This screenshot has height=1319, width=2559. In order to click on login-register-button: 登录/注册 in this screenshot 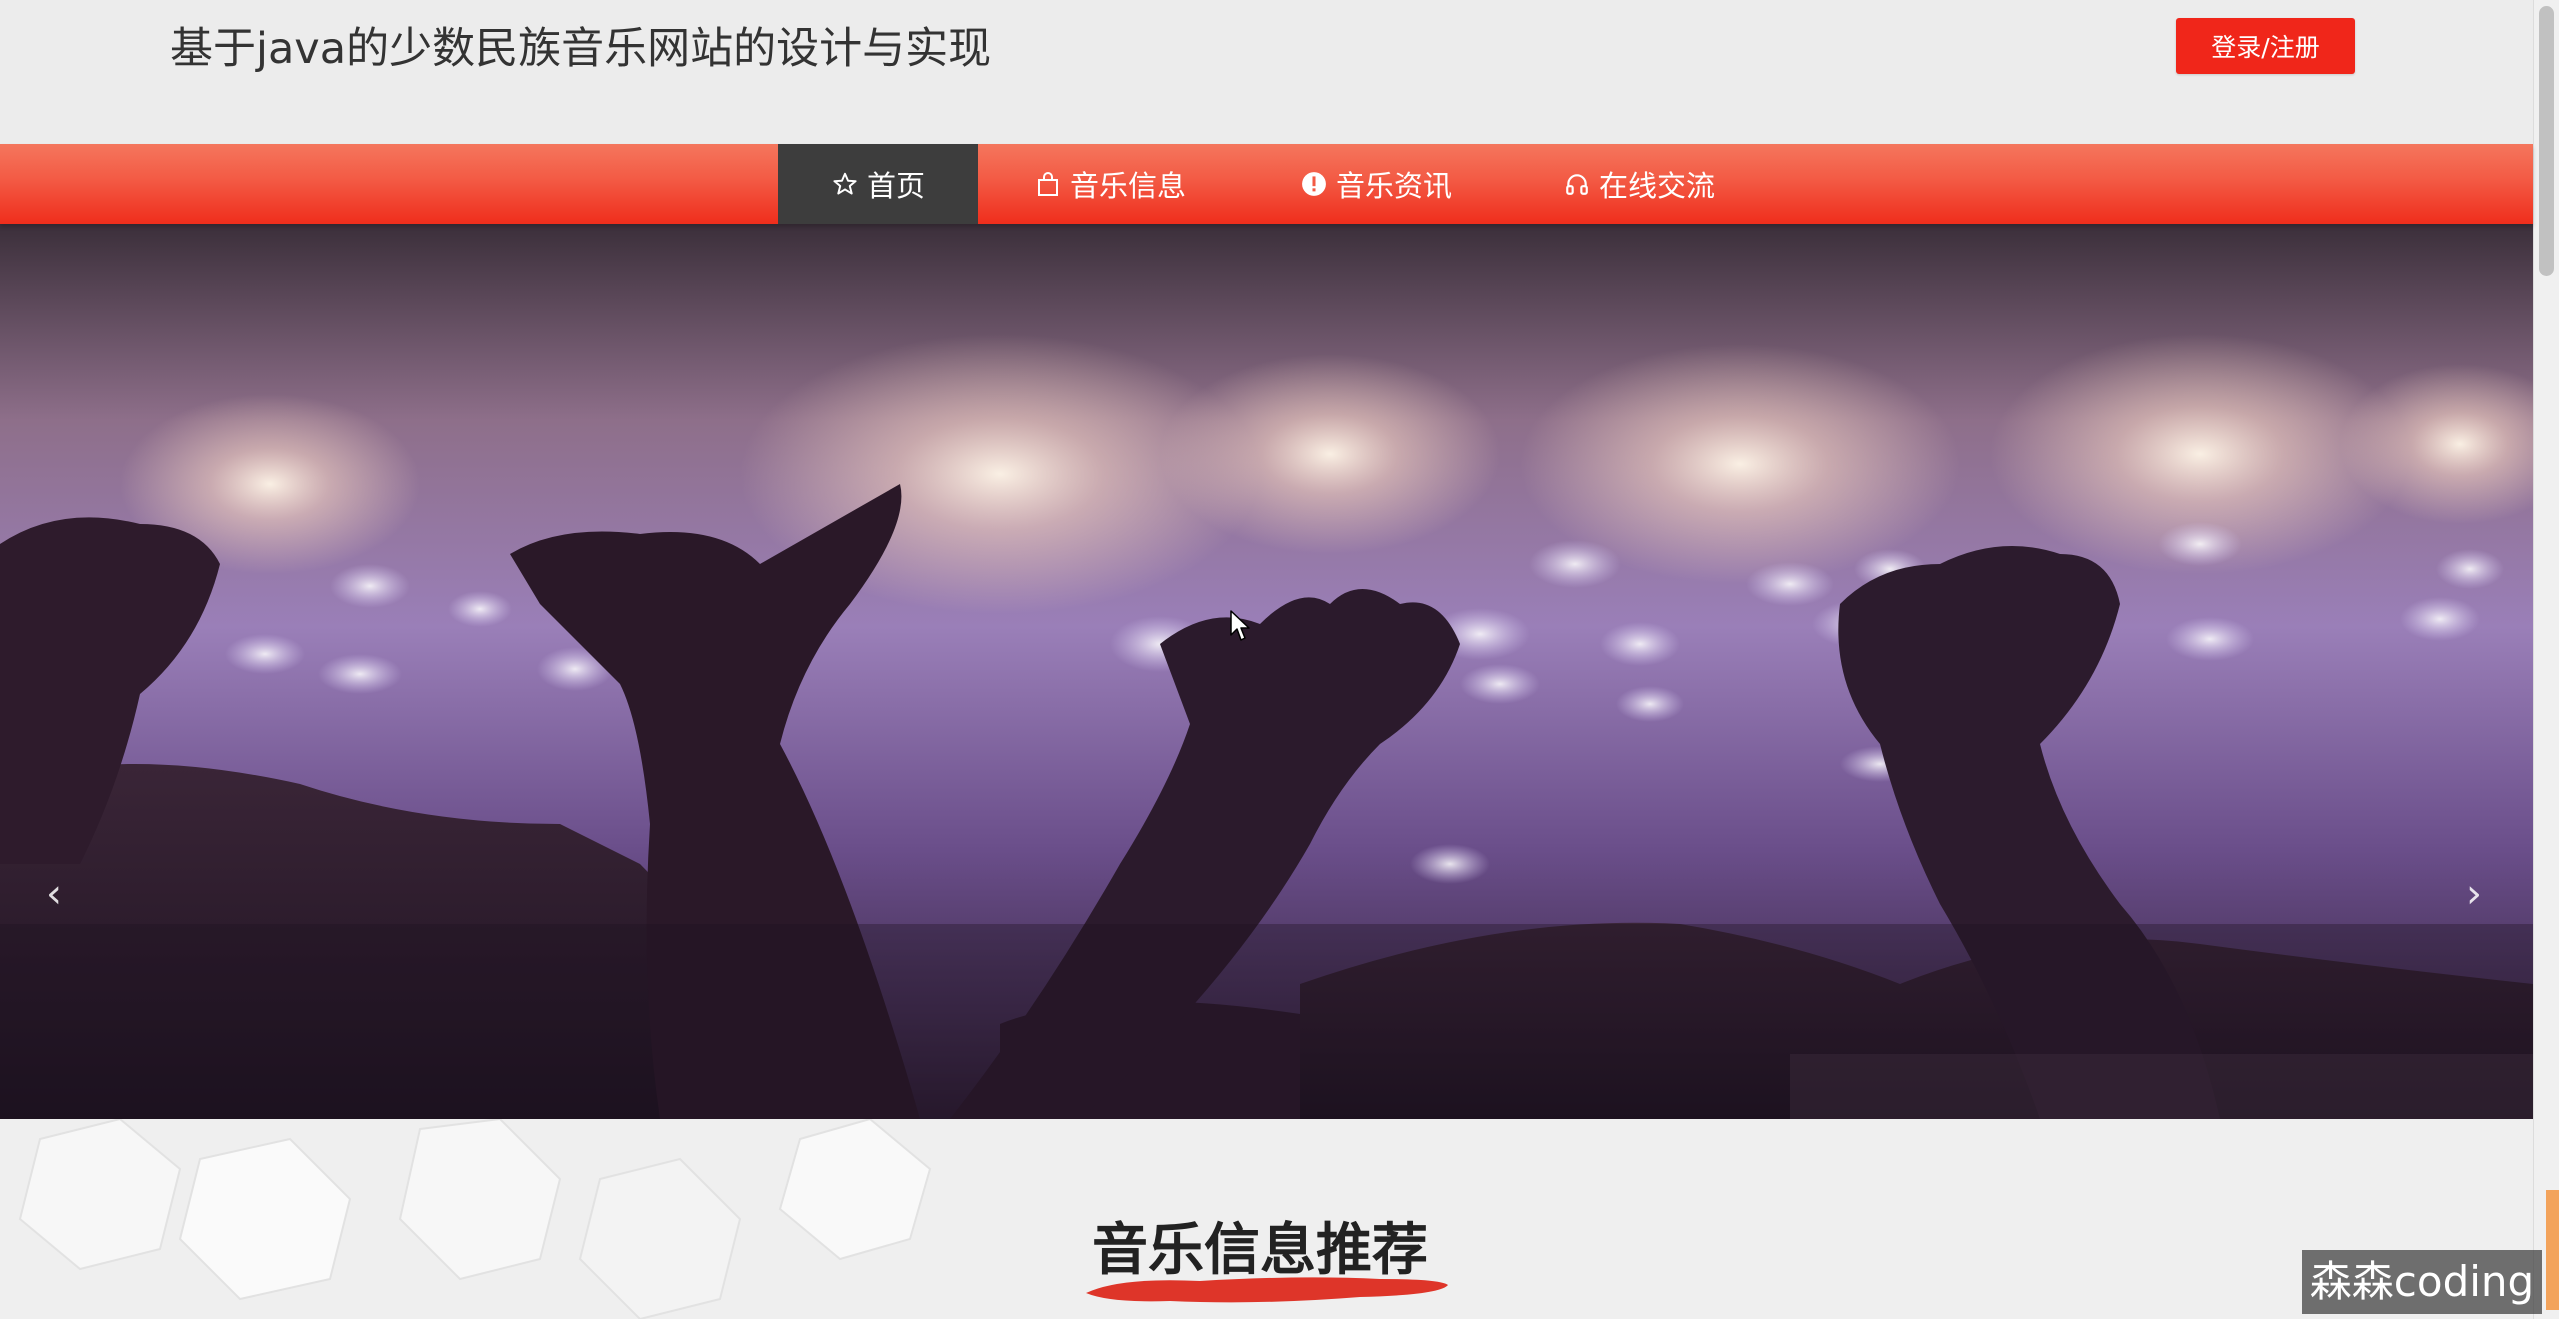, I will do `click(2265, 46)`.